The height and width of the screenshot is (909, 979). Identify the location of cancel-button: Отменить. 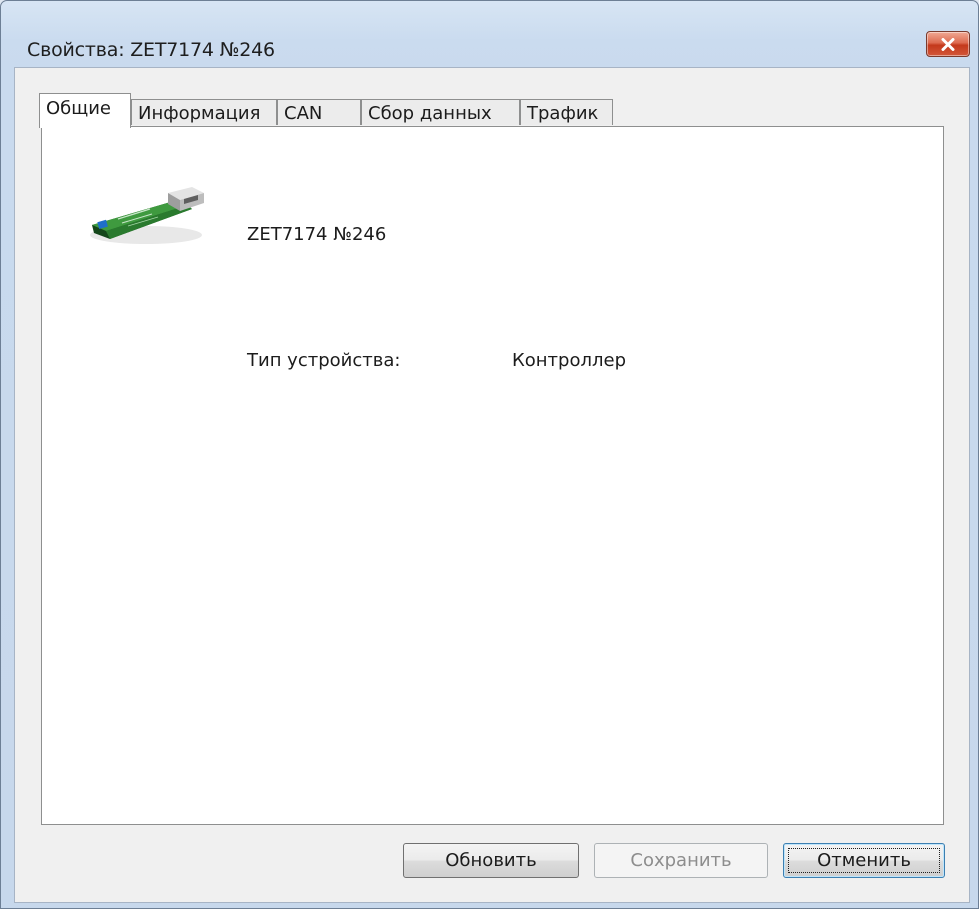
(864, 860).